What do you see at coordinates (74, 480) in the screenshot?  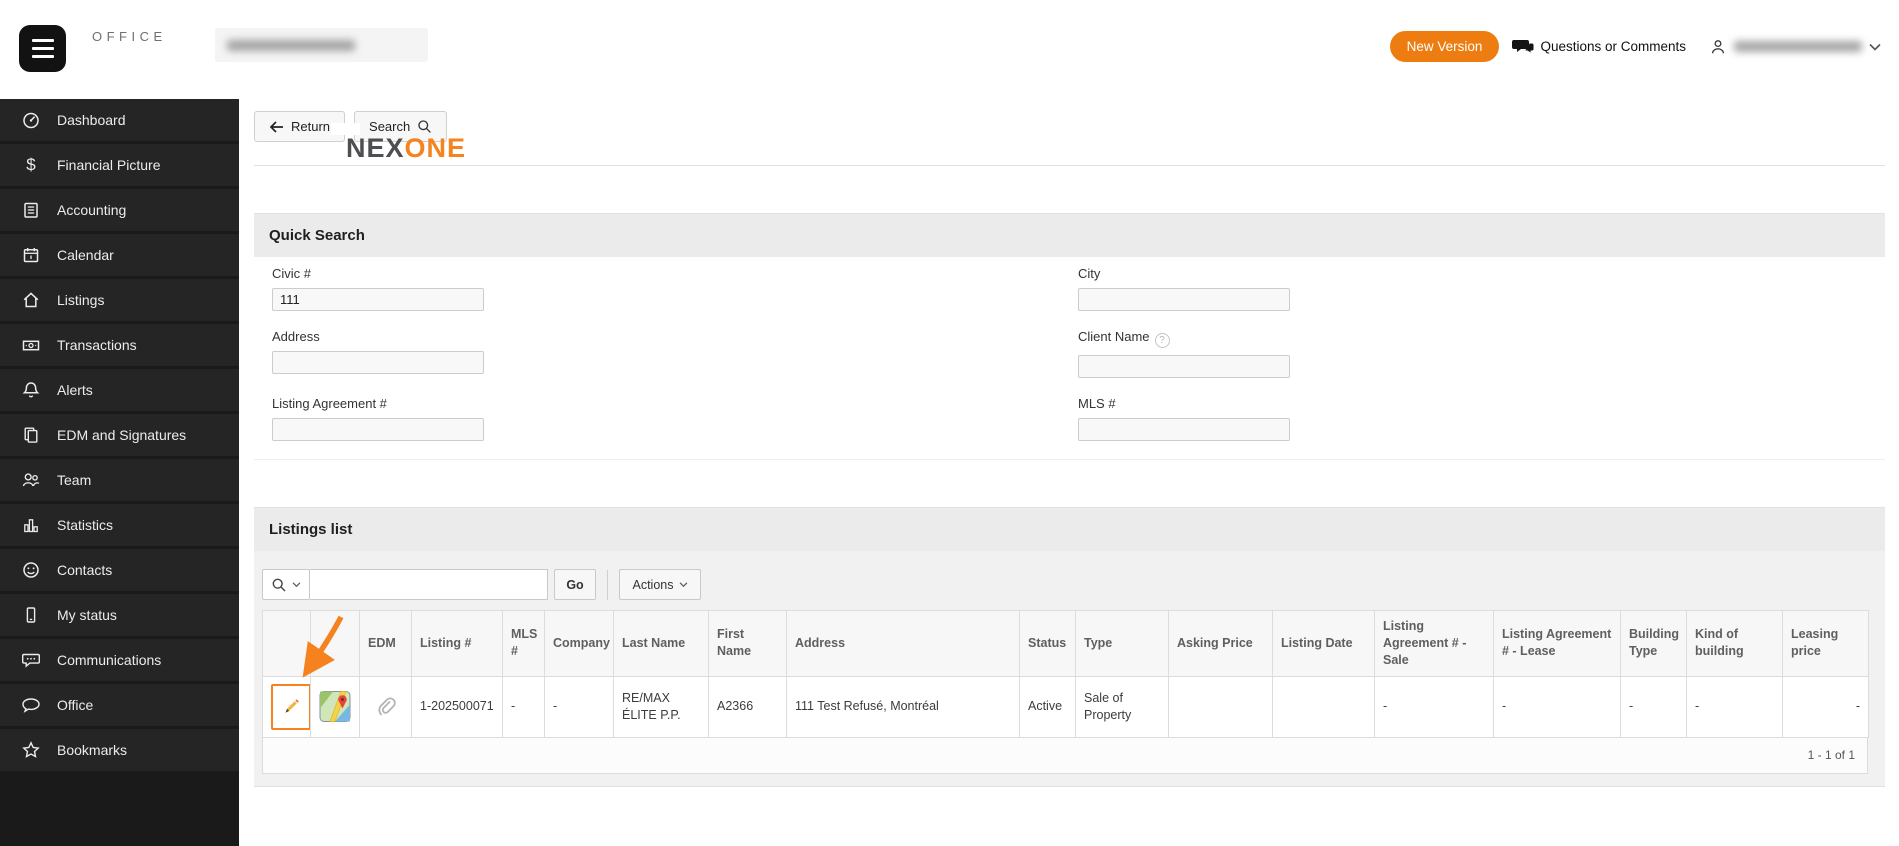 I see `sidebar-item-label: Team` at bounding box center [74, 480].